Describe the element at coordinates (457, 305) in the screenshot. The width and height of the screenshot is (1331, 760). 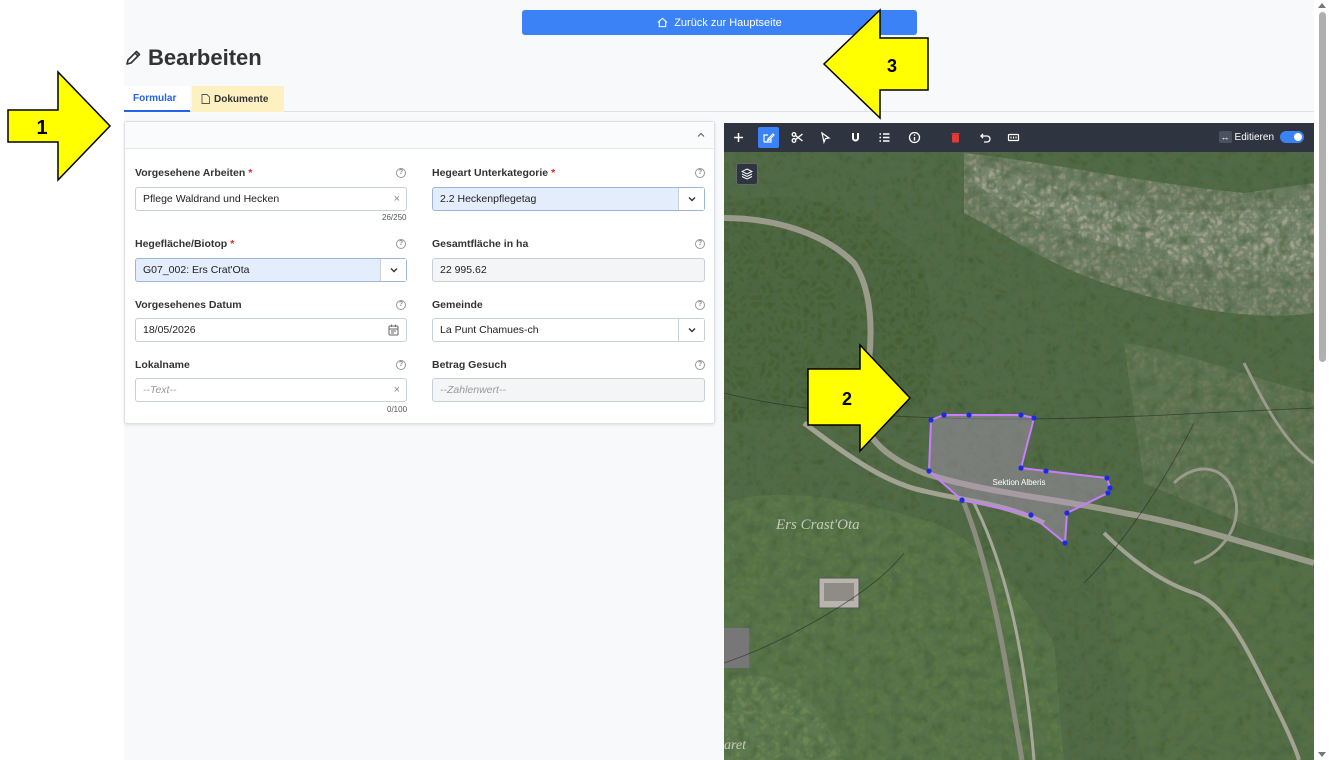
I see `gemeinde-label: Gemeinde` at that location.